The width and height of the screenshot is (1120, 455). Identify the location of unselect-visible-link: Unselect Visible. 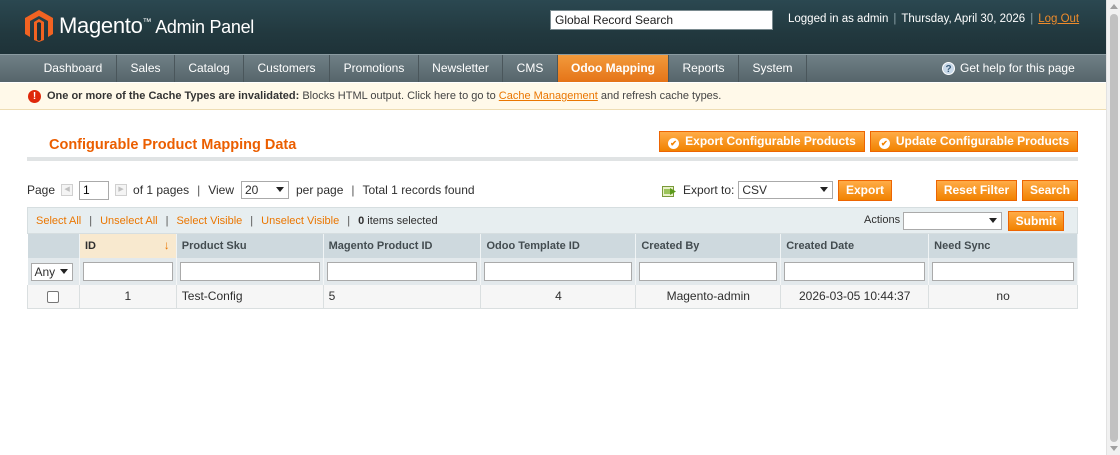
(300, 221).